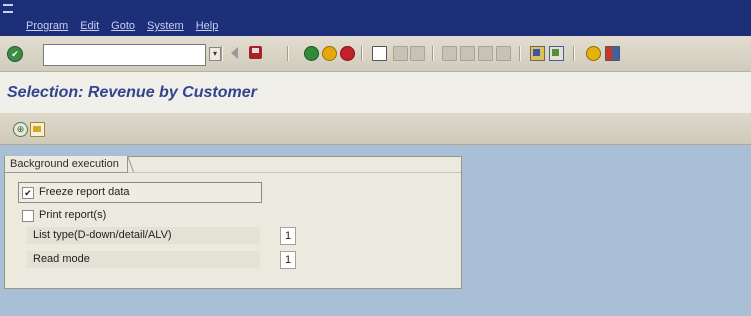 This screenshot has width=751, height=316. Describe the element at coordinates (89, 26) in the screenshot. I see `menu-edit: Edit` at that location.